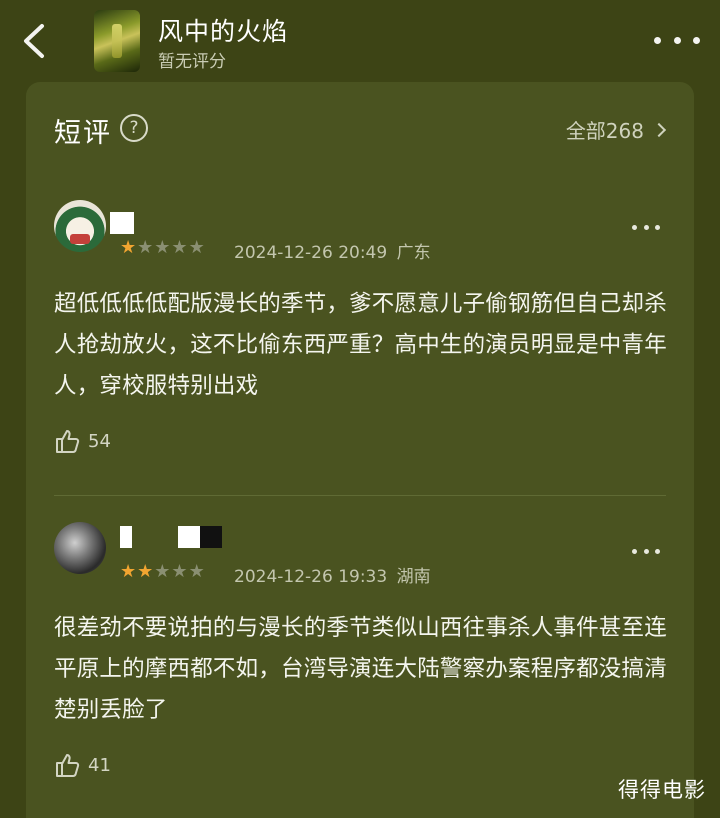 Image resolution: width=720 pixels, height=818 pixels. Describe the element at coordinates (662, 790) in the screenshot. I see `watermark: 得得电影` at that location.